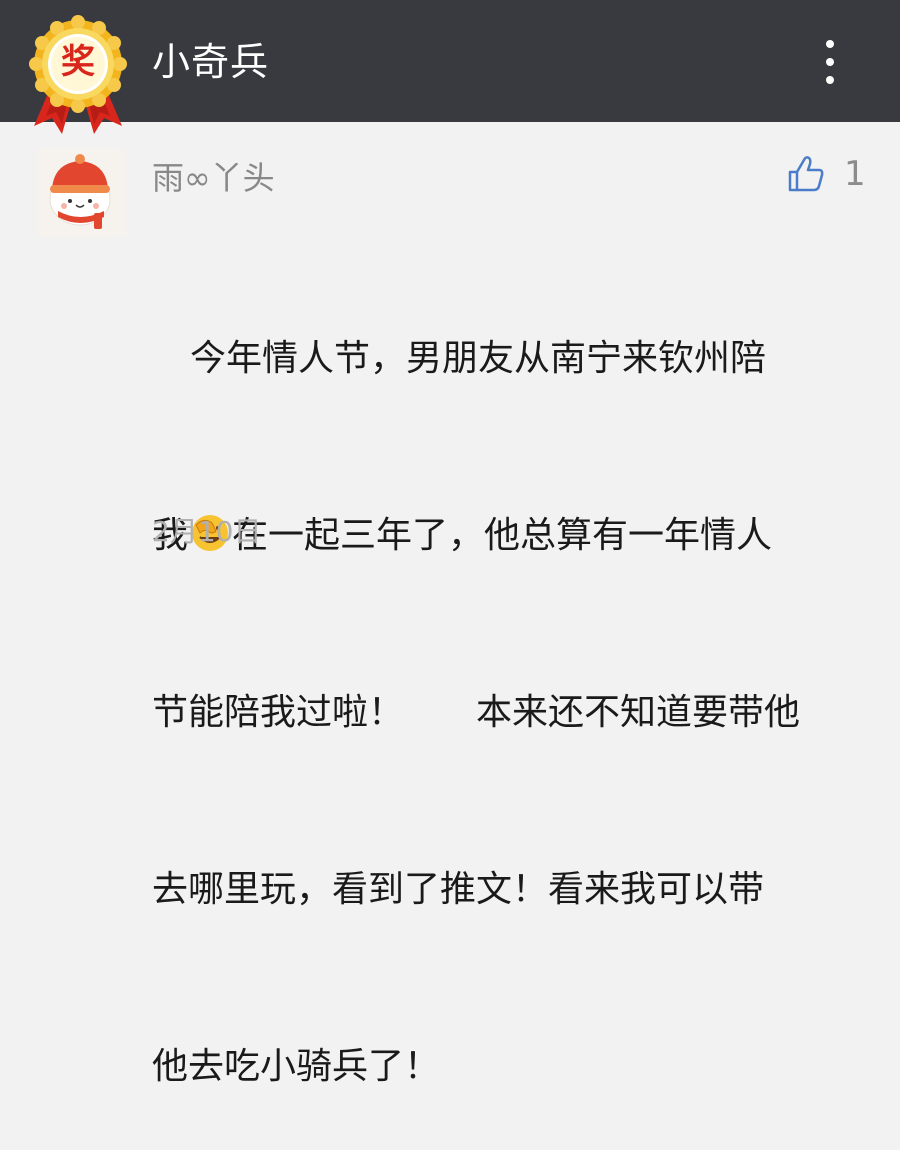  Describe the element at coordinates (207, 531) in the screenshot. I see `comment-date: 2月10日` at that location.